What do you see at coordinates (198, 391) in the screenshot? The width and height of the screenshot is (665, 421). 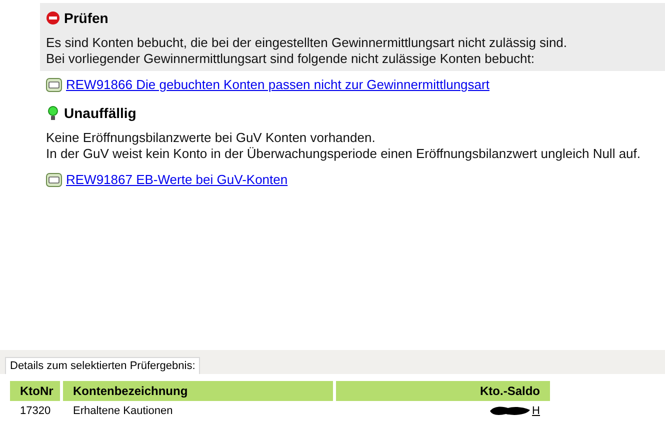 I see `column-header: Kontenbezeichnung` at bounding box center [198, 391].